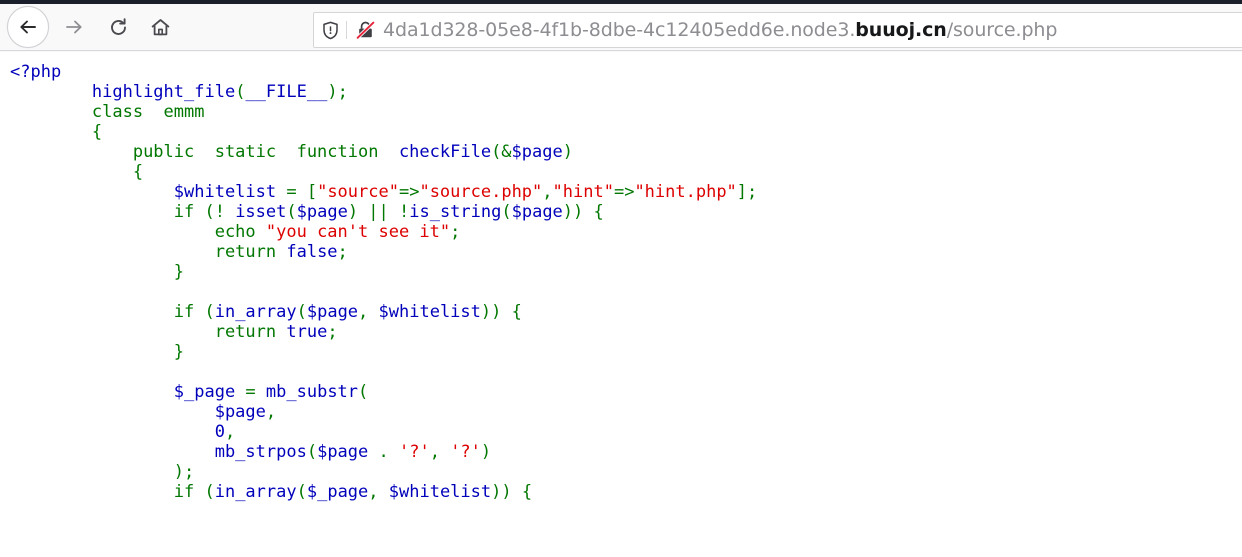 The height and width of the screenshot is (557, 1242). I want to click on code-token: ];, so click(747, 192).